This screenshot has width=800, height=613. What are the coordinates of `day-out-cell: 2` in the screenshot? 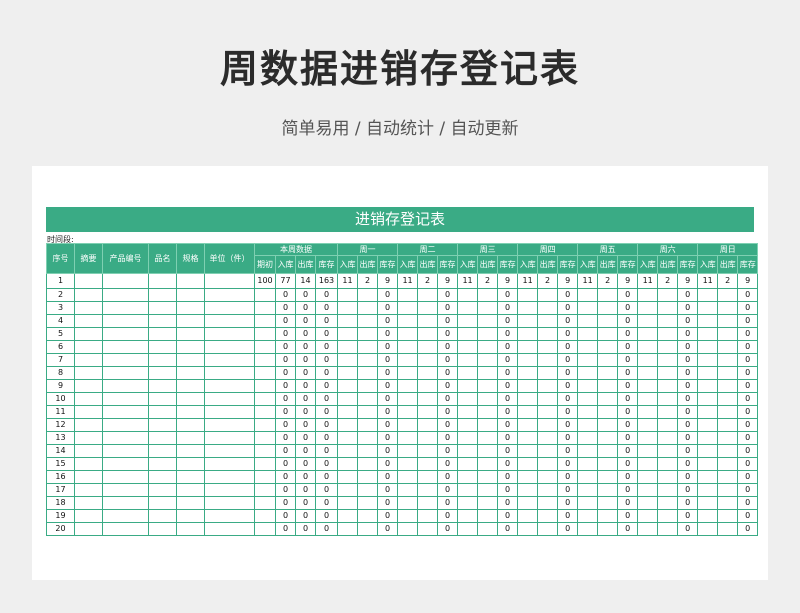 It's located at (668, 281).